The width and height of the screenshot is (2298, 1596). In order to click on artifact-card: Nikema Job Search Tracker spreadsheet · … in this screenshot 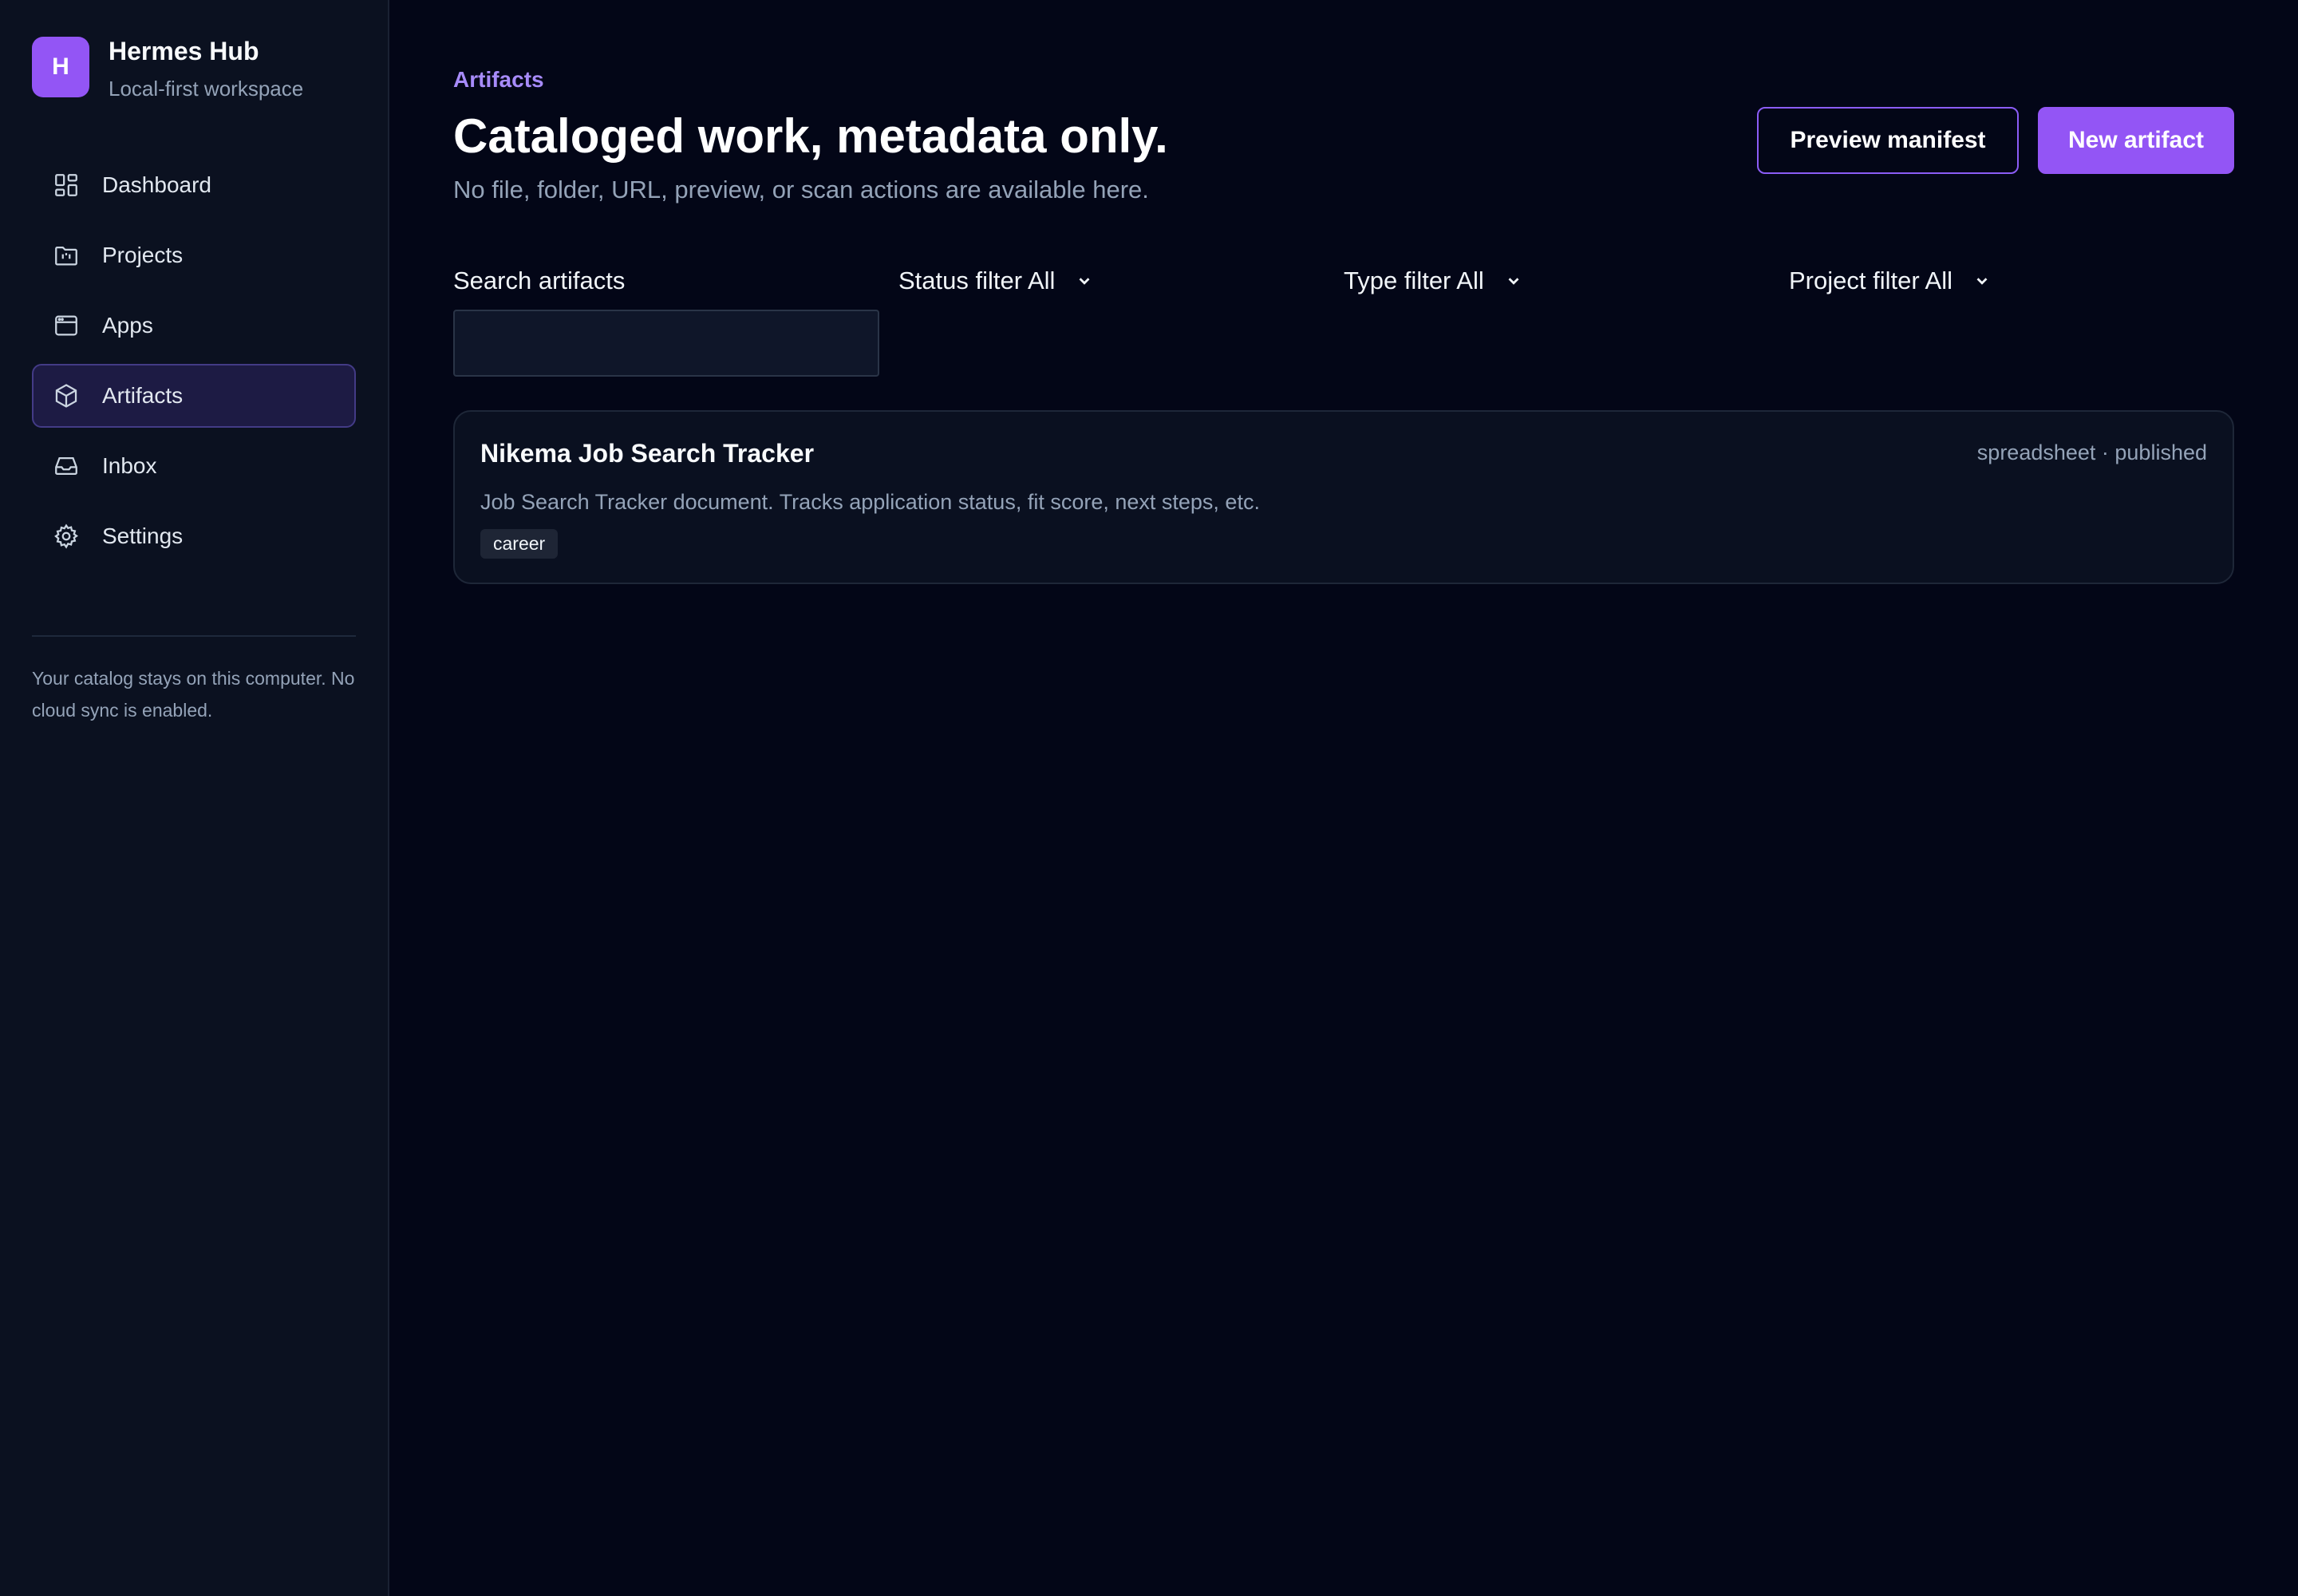, I will do `click(1344, 497)`.